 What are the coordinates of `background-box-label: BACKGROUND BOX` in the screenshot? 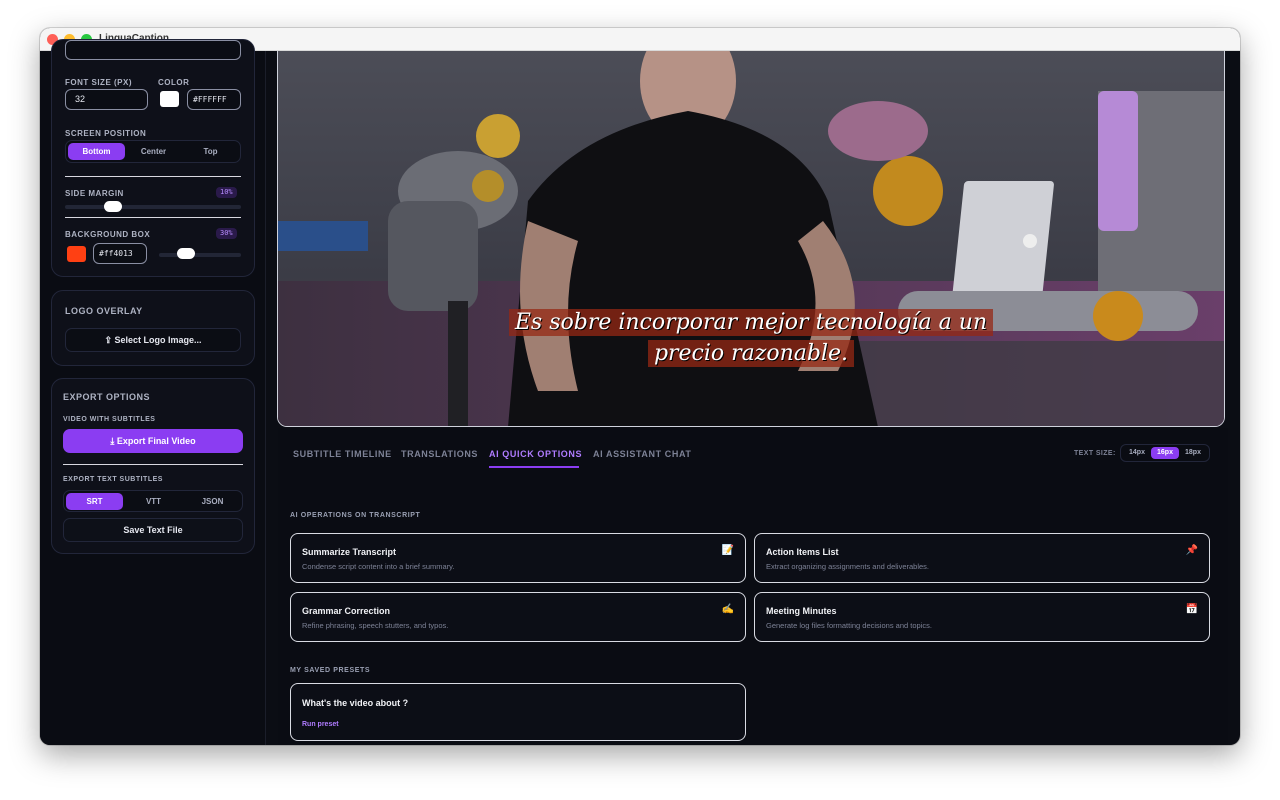 It's located at (108, 234).